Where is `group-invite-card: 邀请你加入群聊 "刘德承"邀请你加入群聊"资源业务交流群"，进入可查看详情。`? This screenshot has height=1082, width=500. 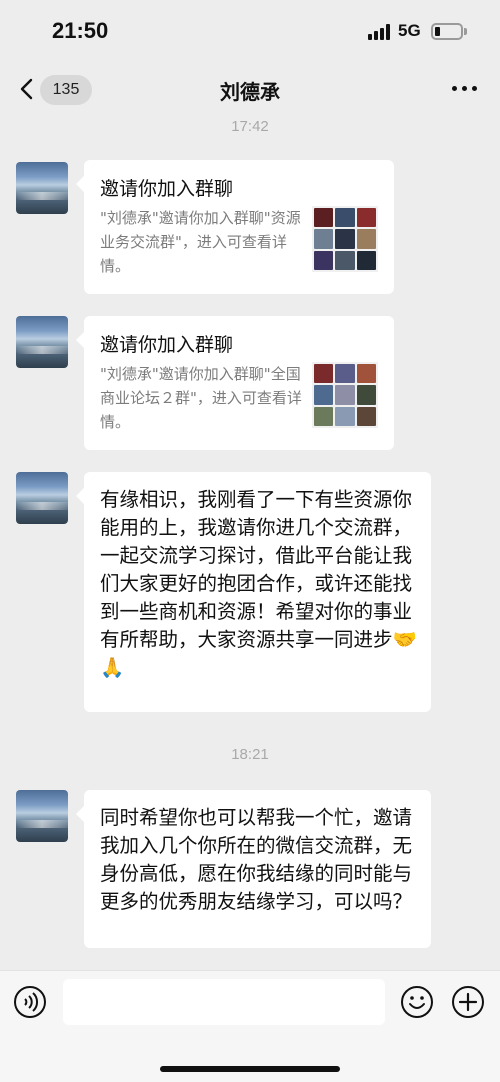
group-invite-card: 邀请你加入群聊 "刘德承"邀请你加入群聊"资源业务交流群"，进入可查看详情。 is located at coordinates (235, 227).